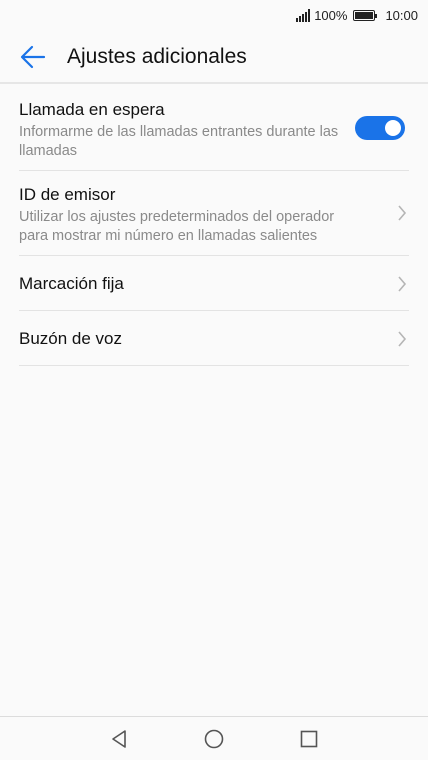  What do you see at coordinates (331, 15) in the screenshot?
I see `battery-percentage: 100%` at bounding box center [331, 15].